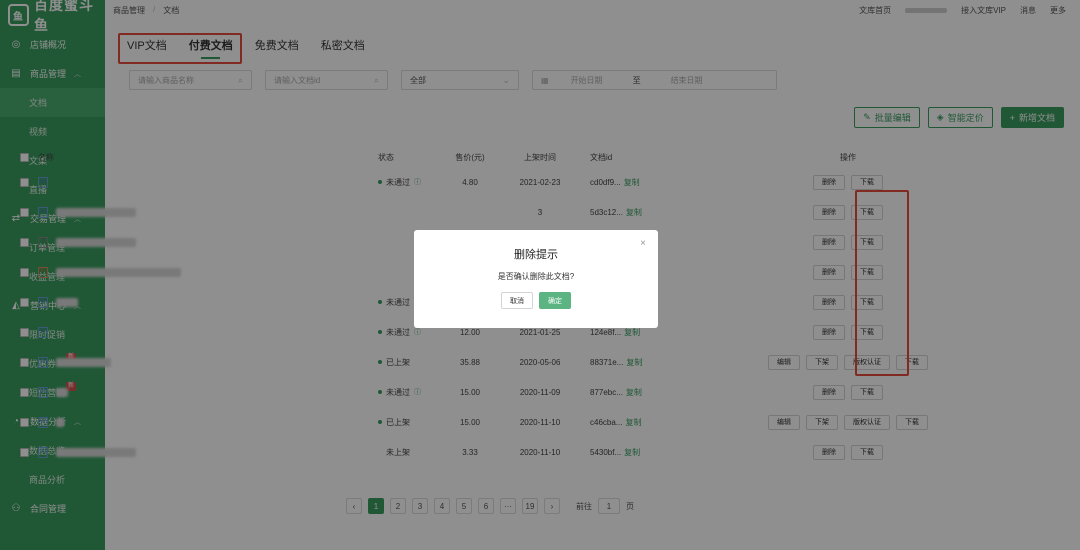 Image resolution: width=1080 pixels, height=550 pixels. Describe the element at coordinates (536, 276) in the screenshot. I see `dialog-message: 是否确认删除此文档?` at that location.